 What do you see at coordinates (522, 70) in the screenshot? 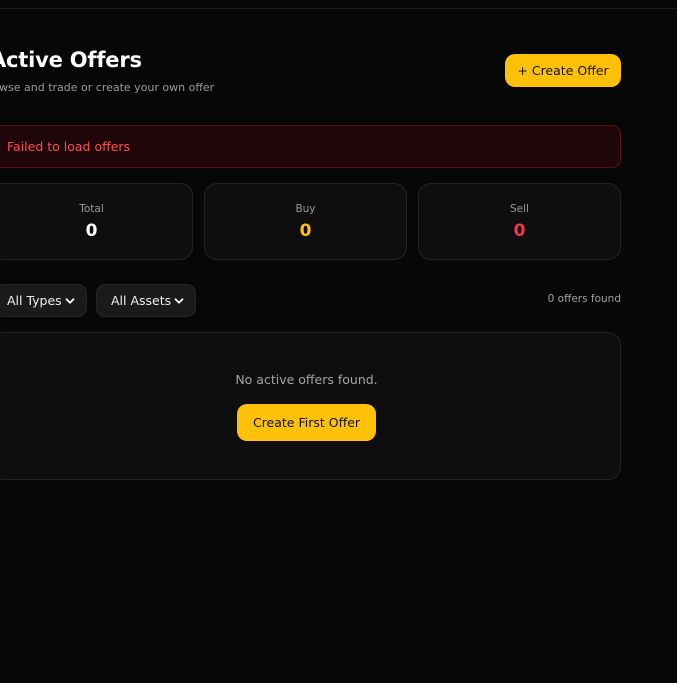
I see `plus-icon: +` at bounding box center [522, 70].